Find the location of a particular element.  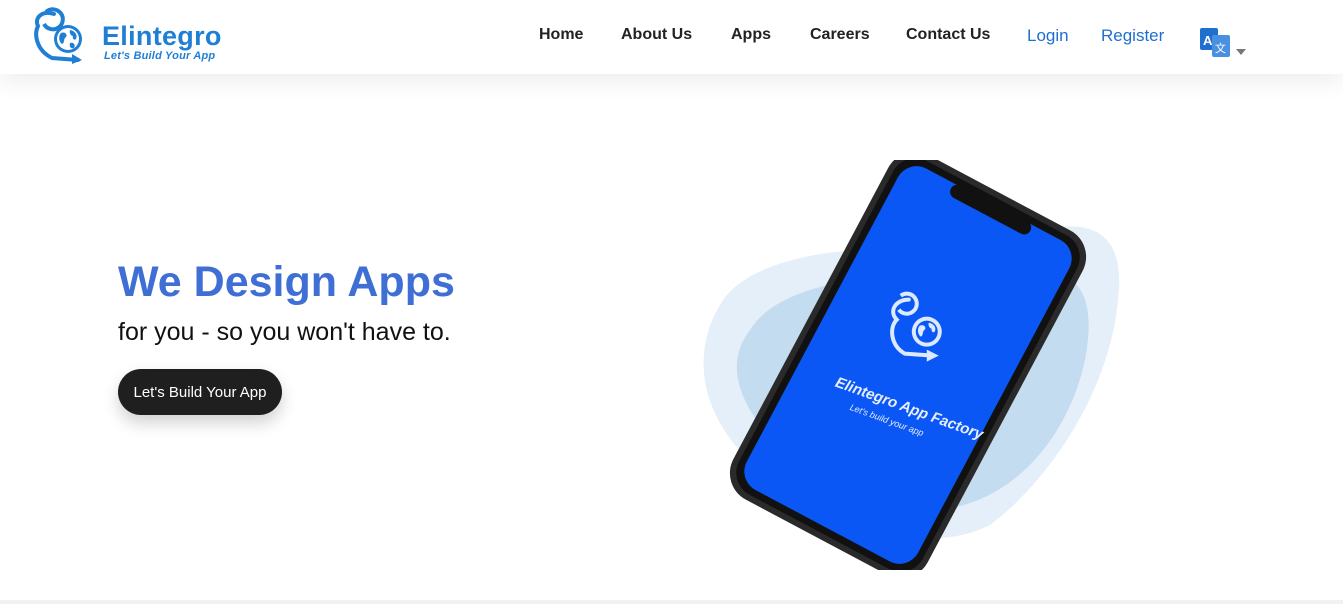

section-divider is located at coordinates (671, 602).